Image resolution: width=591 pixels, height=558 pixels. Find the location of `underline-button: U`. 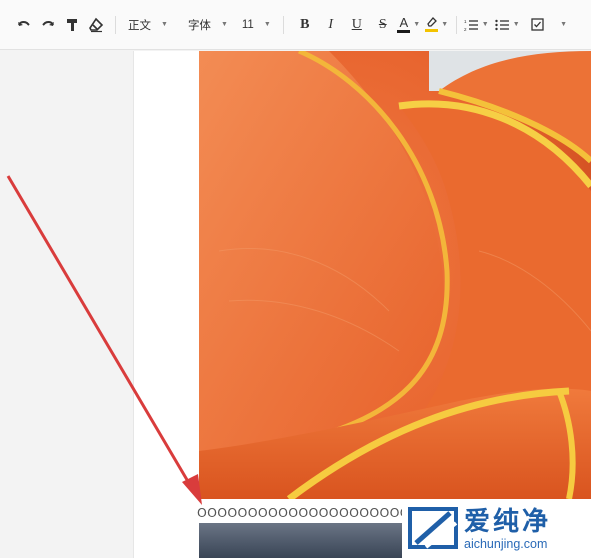

underline-button: U is located at coordinates (357, 25).